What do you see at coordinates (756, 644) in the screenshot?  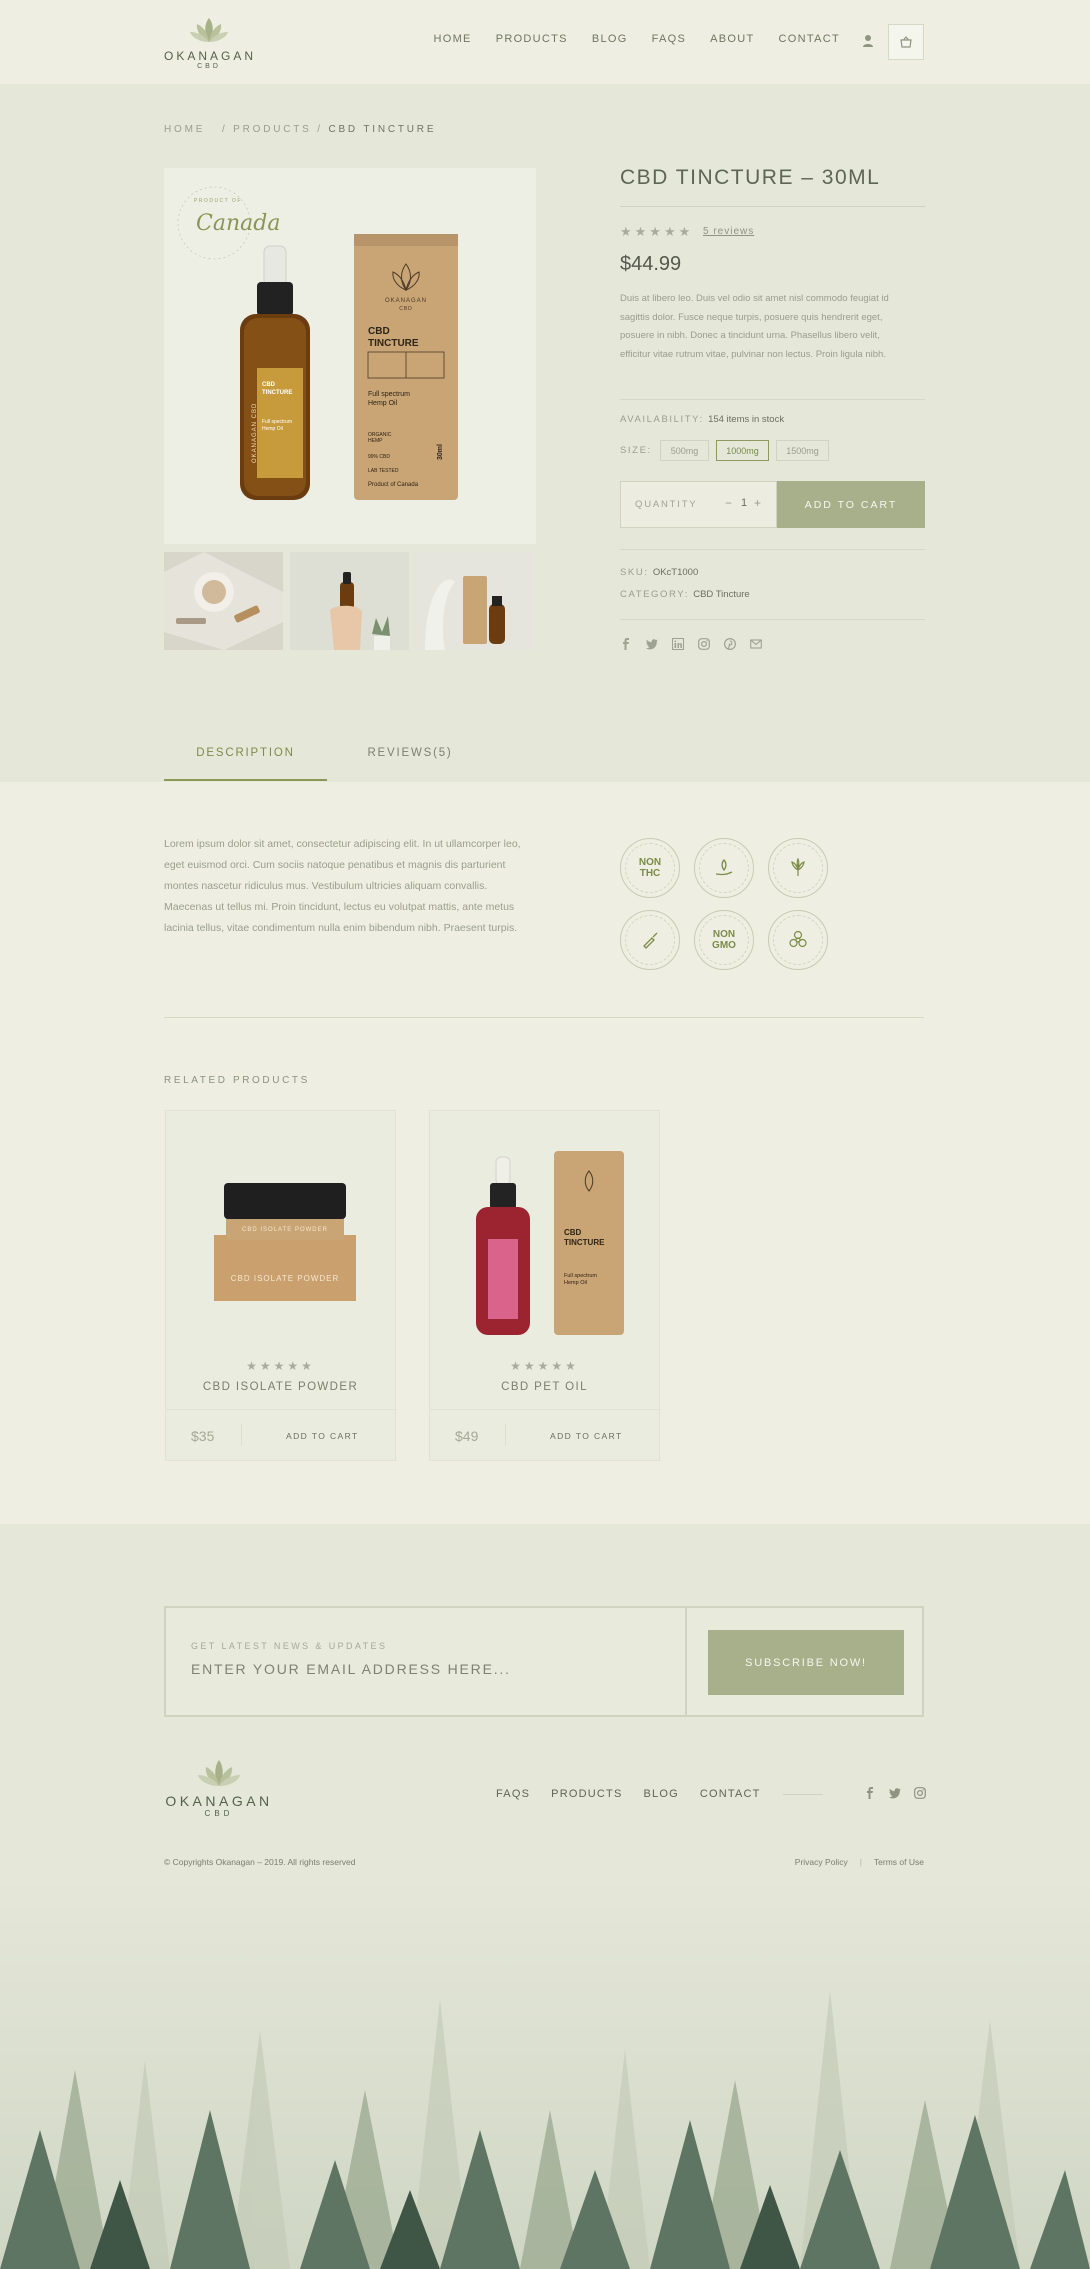 I see `email-icon` at bounding box center [756, 644].